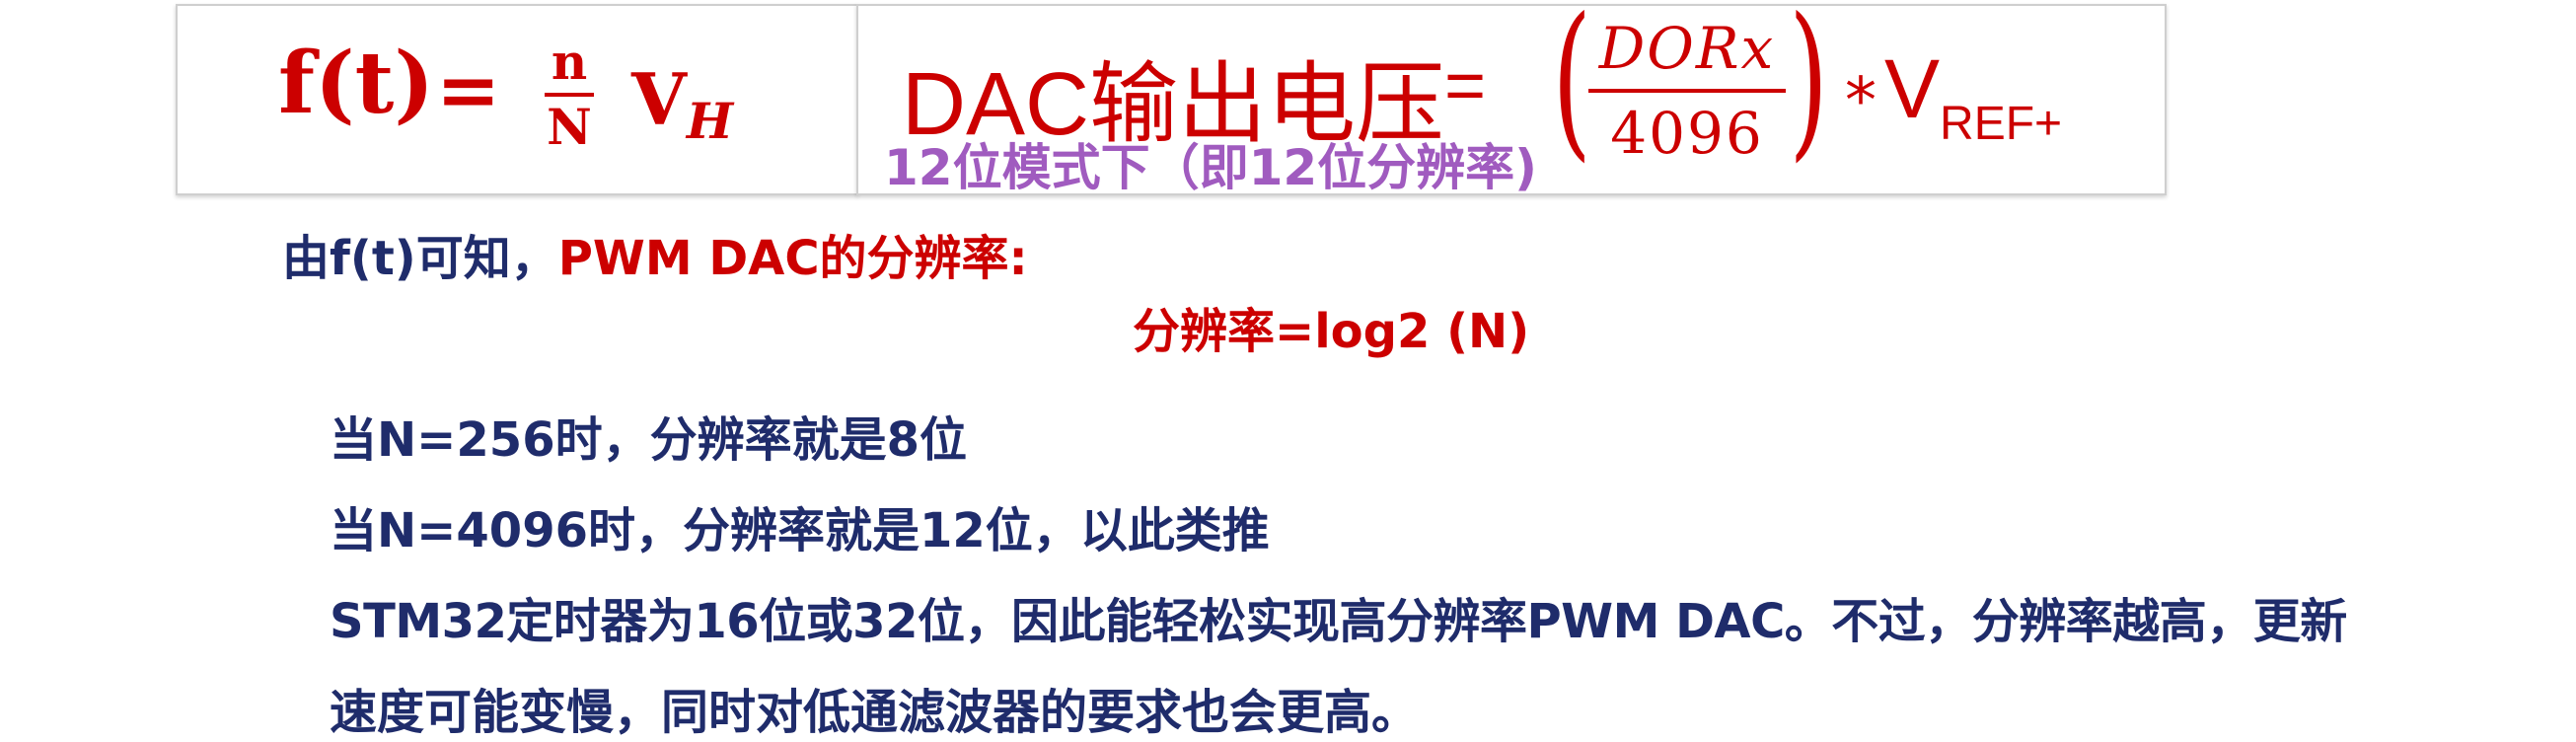 The width and height of the screenshot is (2576, 742). Describe the element at coordinates (420, 258) in the screenshot. I see `intro-prefix: 由f(t)可知，` at that location.